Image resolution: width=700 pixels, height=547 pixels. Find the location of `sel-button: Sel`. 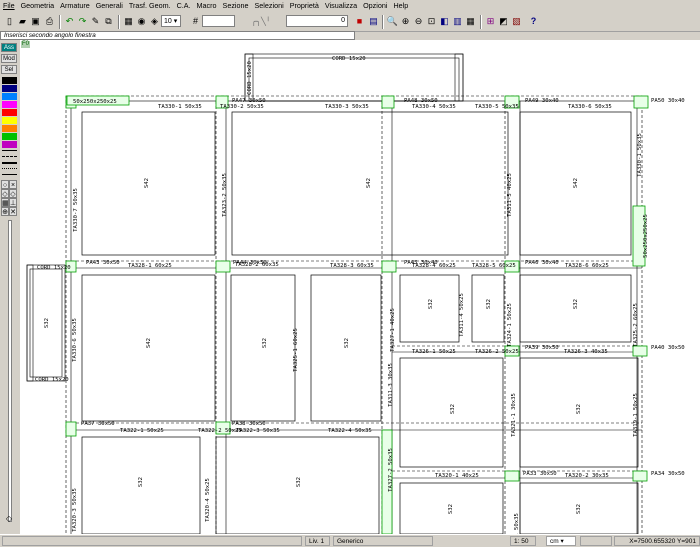

sel-button: Sel is located at coordinates (9, 69).